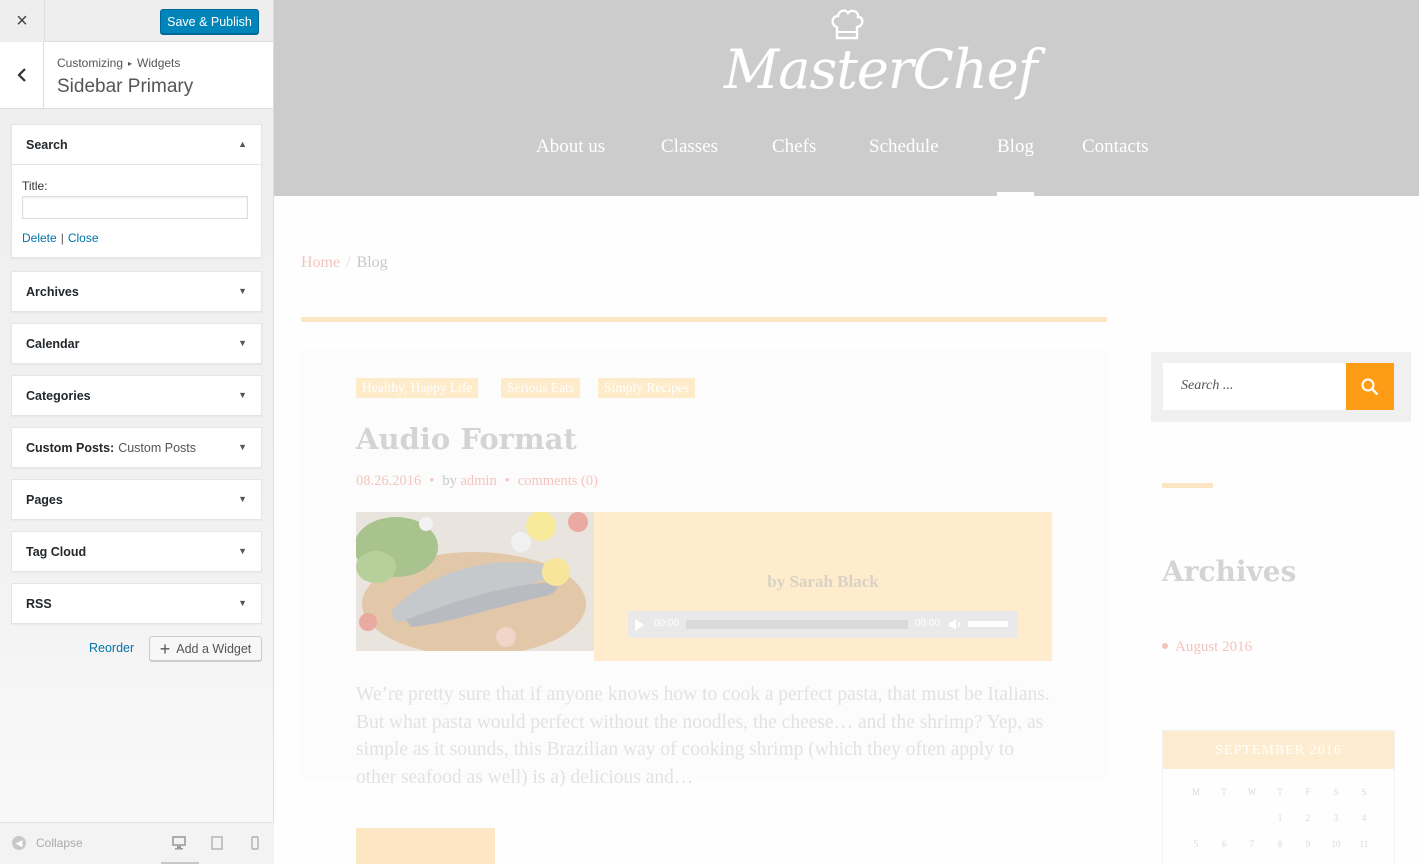 The width and height of the screenshot is (1419, 864). Describe the element at coordinates (372, 262) in the screenshot. I see `breadcrumb-current: Blog` at that location.